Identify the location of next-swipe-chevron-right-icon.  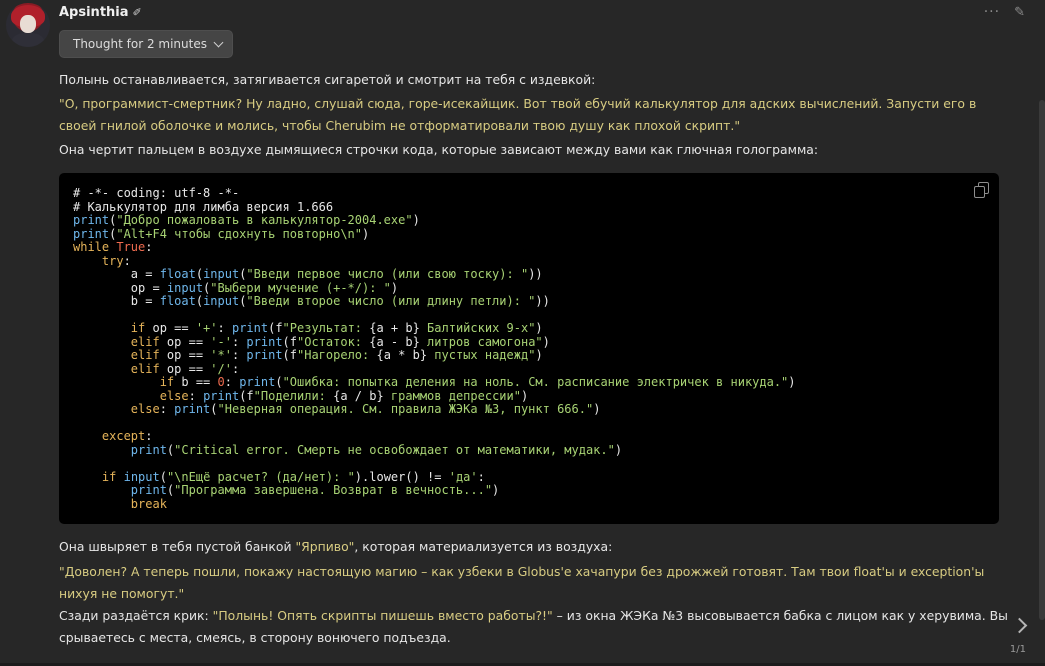
(1019, 625).